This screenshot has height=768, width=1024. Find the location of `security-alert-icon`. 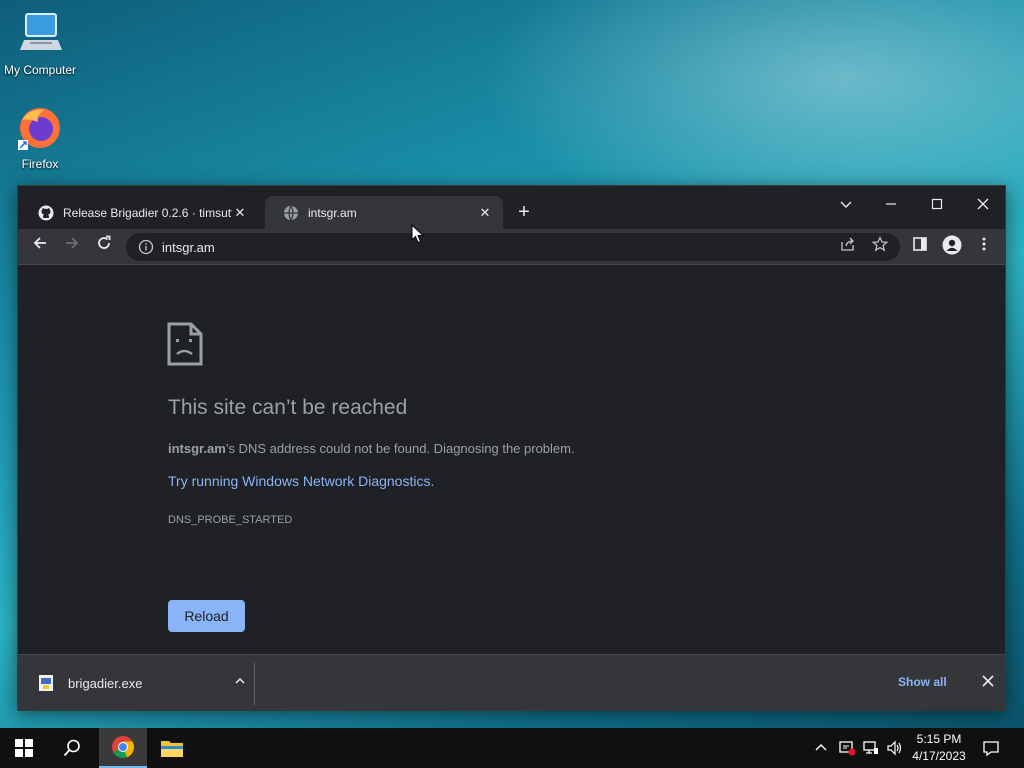

security-alert-icon is located at coordinates (847, 748).